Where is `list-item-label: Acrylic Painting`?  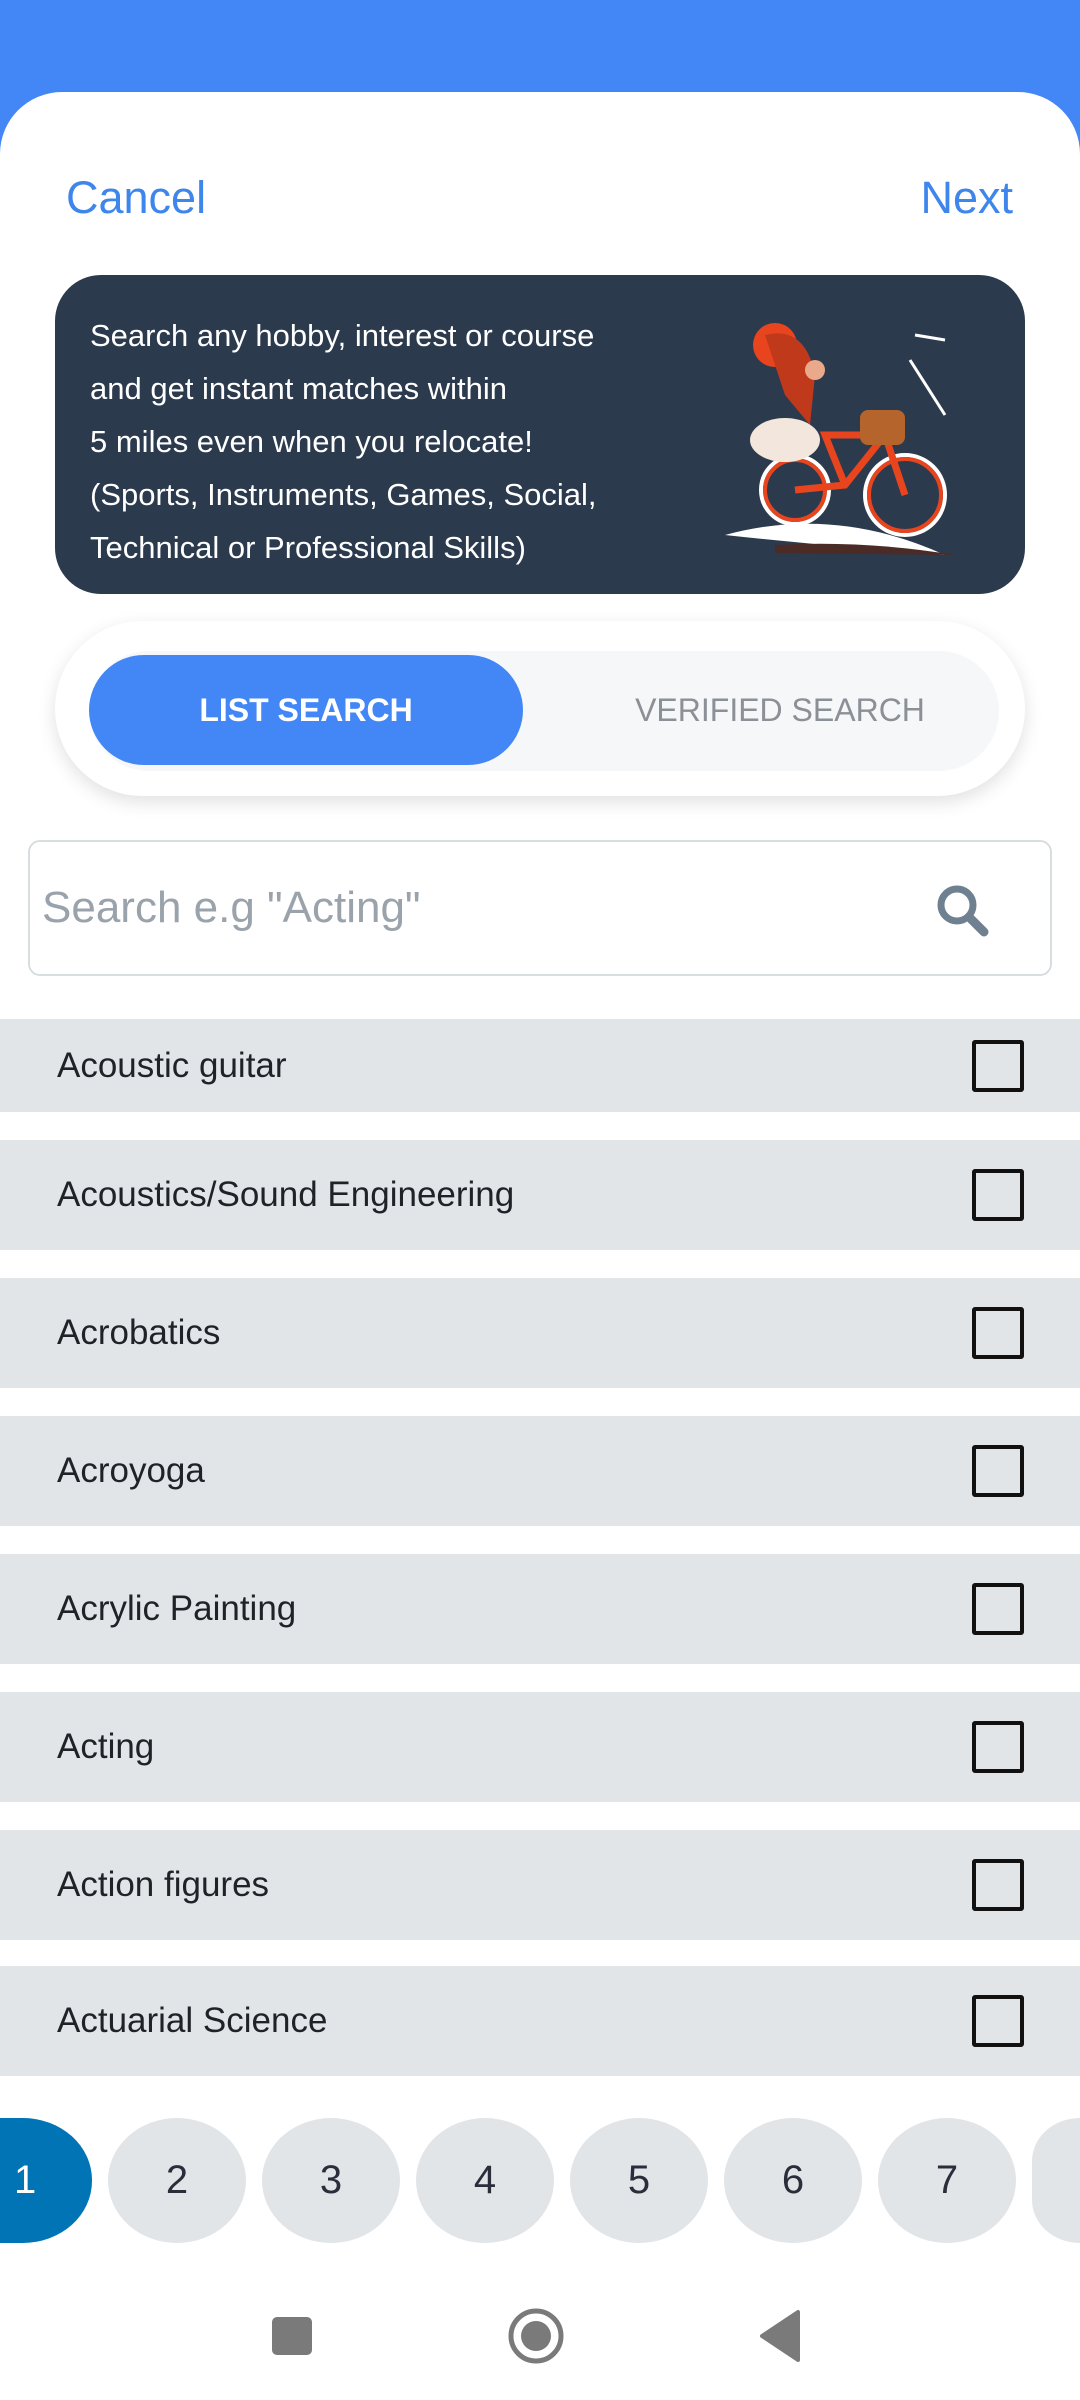
list-item-label: Acrylic Painting is located at coordinates (177, 1608).